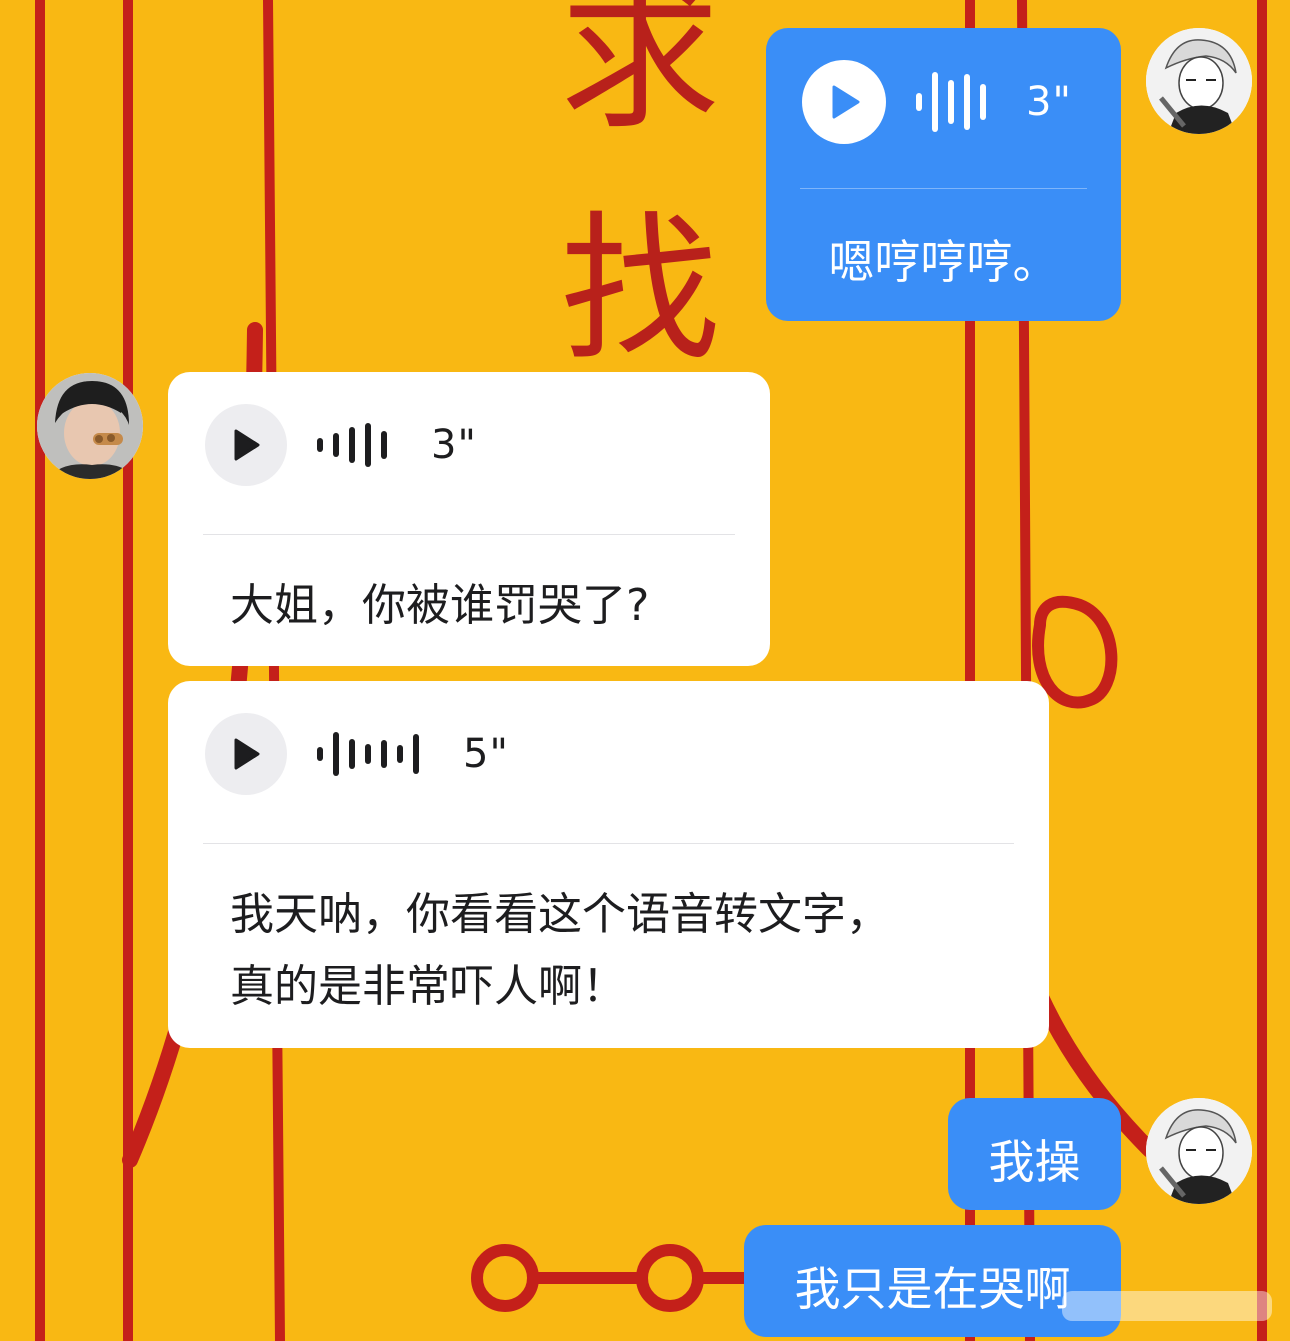 The width and height of the screenshot is (1290, 1341). Describe the element at coordinates (932, 1281) in the screenshot. I see `outgoing-text-message: 我只是在哭啊` at that location.